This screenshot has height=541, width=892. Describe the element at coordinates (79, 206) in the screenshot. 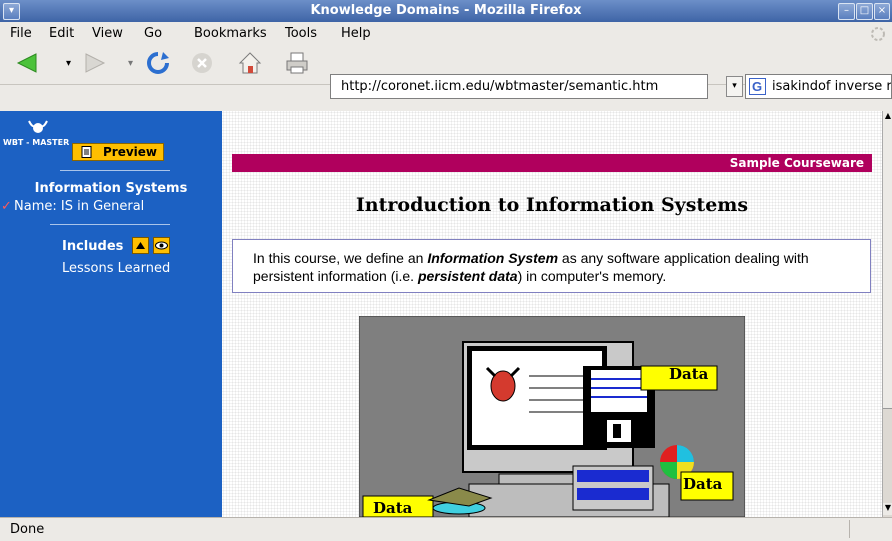

I see `name-item: Name: IS in General` at that location.